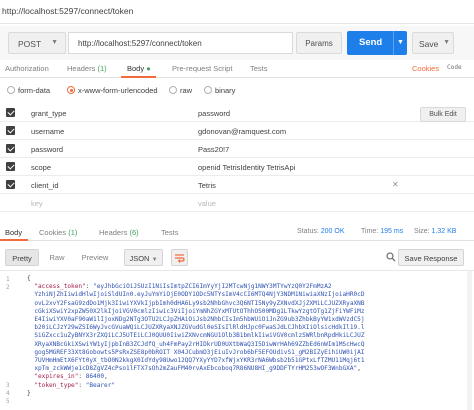  I want to click on tab-response-body: Body, so click(13, 232).